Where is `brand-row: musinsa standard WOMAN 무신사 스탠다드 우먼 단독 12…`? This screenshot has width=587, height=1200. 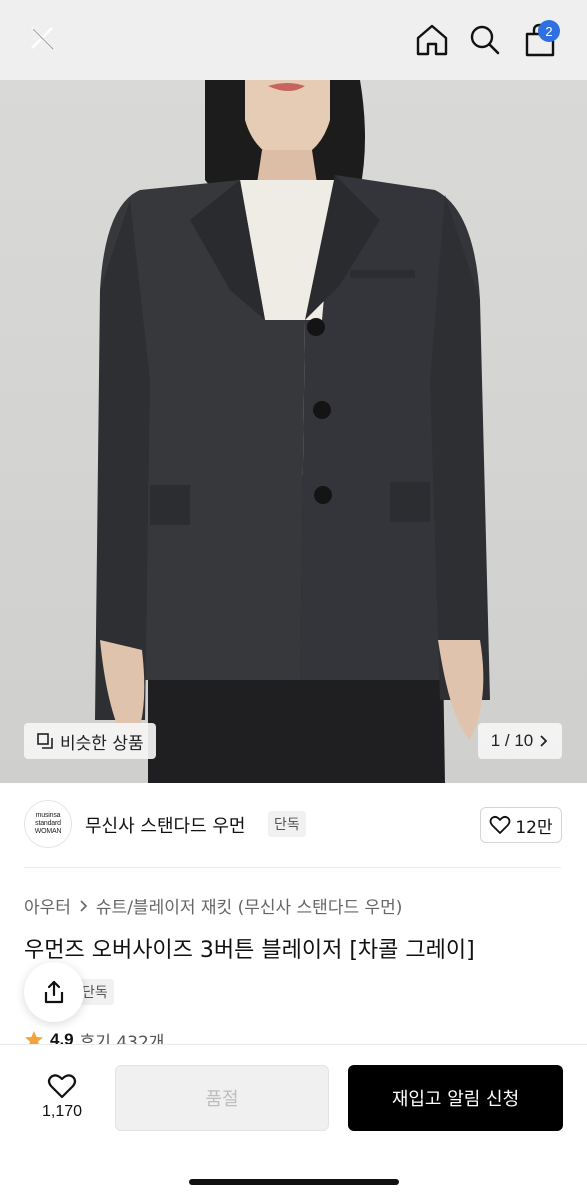
brand-row: musinsa standard WOMAN 무신사 스탠다드 우먼 단독 12… is located at coordinates (293, 825).